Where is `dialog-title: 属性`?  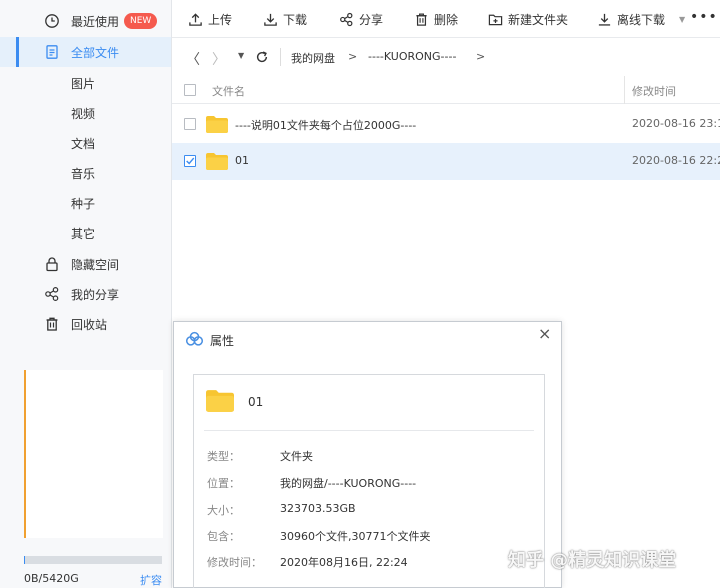 dialog-title: 属性 is located at coordinates (222, 341).